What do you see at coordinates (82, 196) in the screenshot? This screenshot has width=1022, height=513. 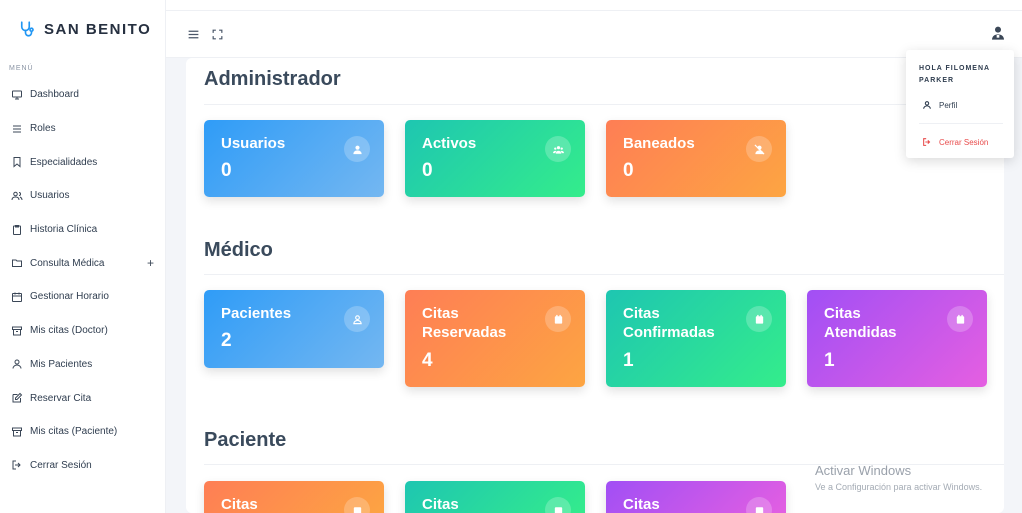 I see `sidebar-item-usuarios: Usuarios` at bounding box center [82, 196].